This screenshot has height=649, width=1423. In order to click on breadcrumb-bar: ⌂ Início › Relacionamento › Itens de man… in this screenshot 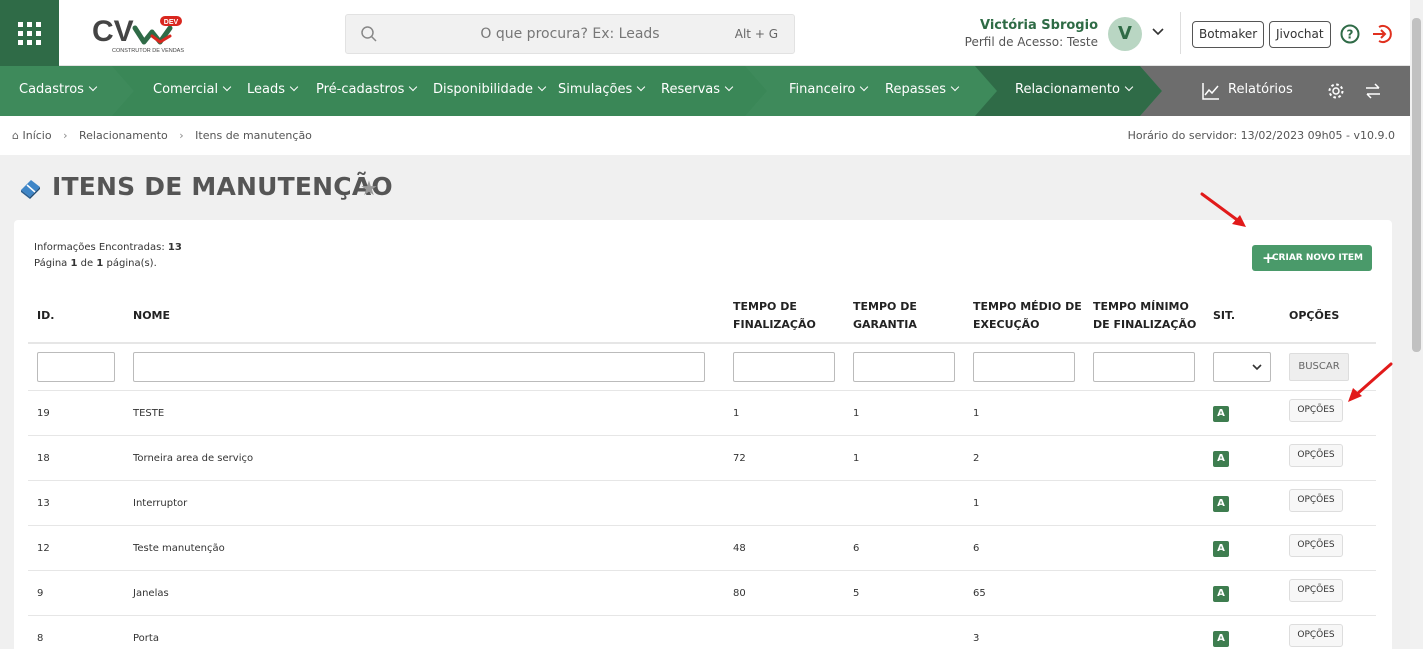, I will do `click(705, 135)`.